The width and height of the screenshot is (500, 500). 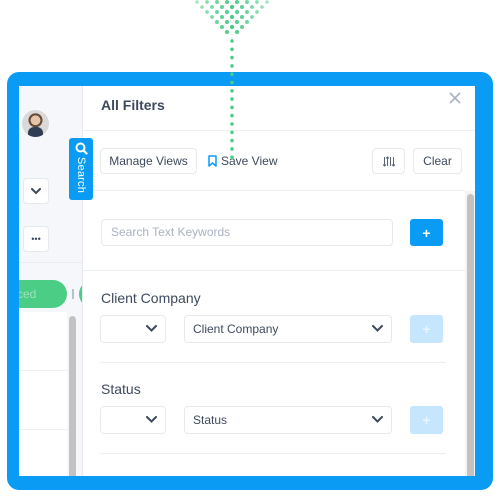 What do you see at coordinates (210, 420) in the screenshot?
I see `field-value: Status` at bounding box center [210, 420].